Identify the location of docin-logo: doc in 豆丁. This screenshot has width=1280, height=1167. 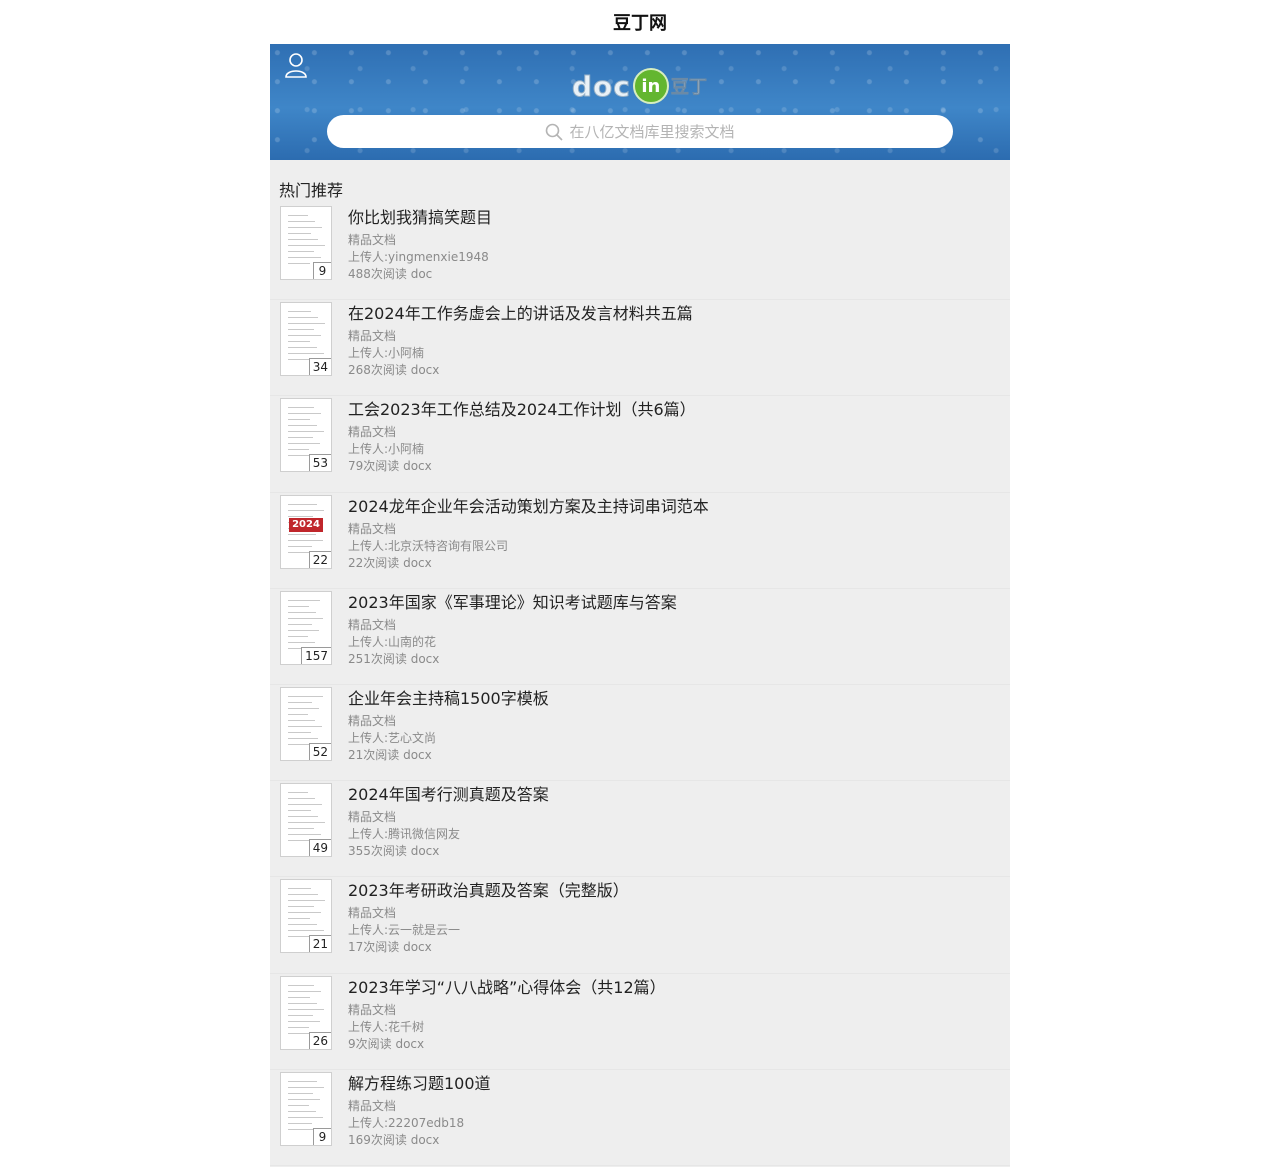
(642, 86).